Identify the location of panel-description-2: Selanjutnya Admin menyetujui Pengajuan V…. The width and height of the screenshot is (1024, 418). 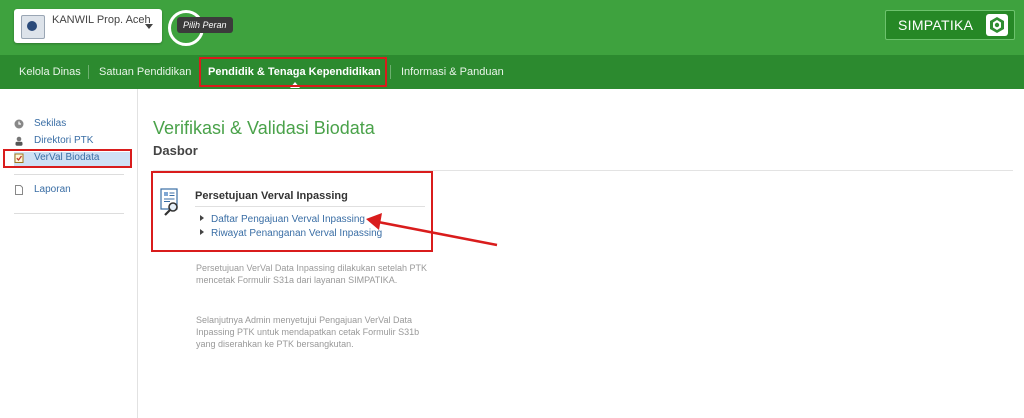
(308, 332).